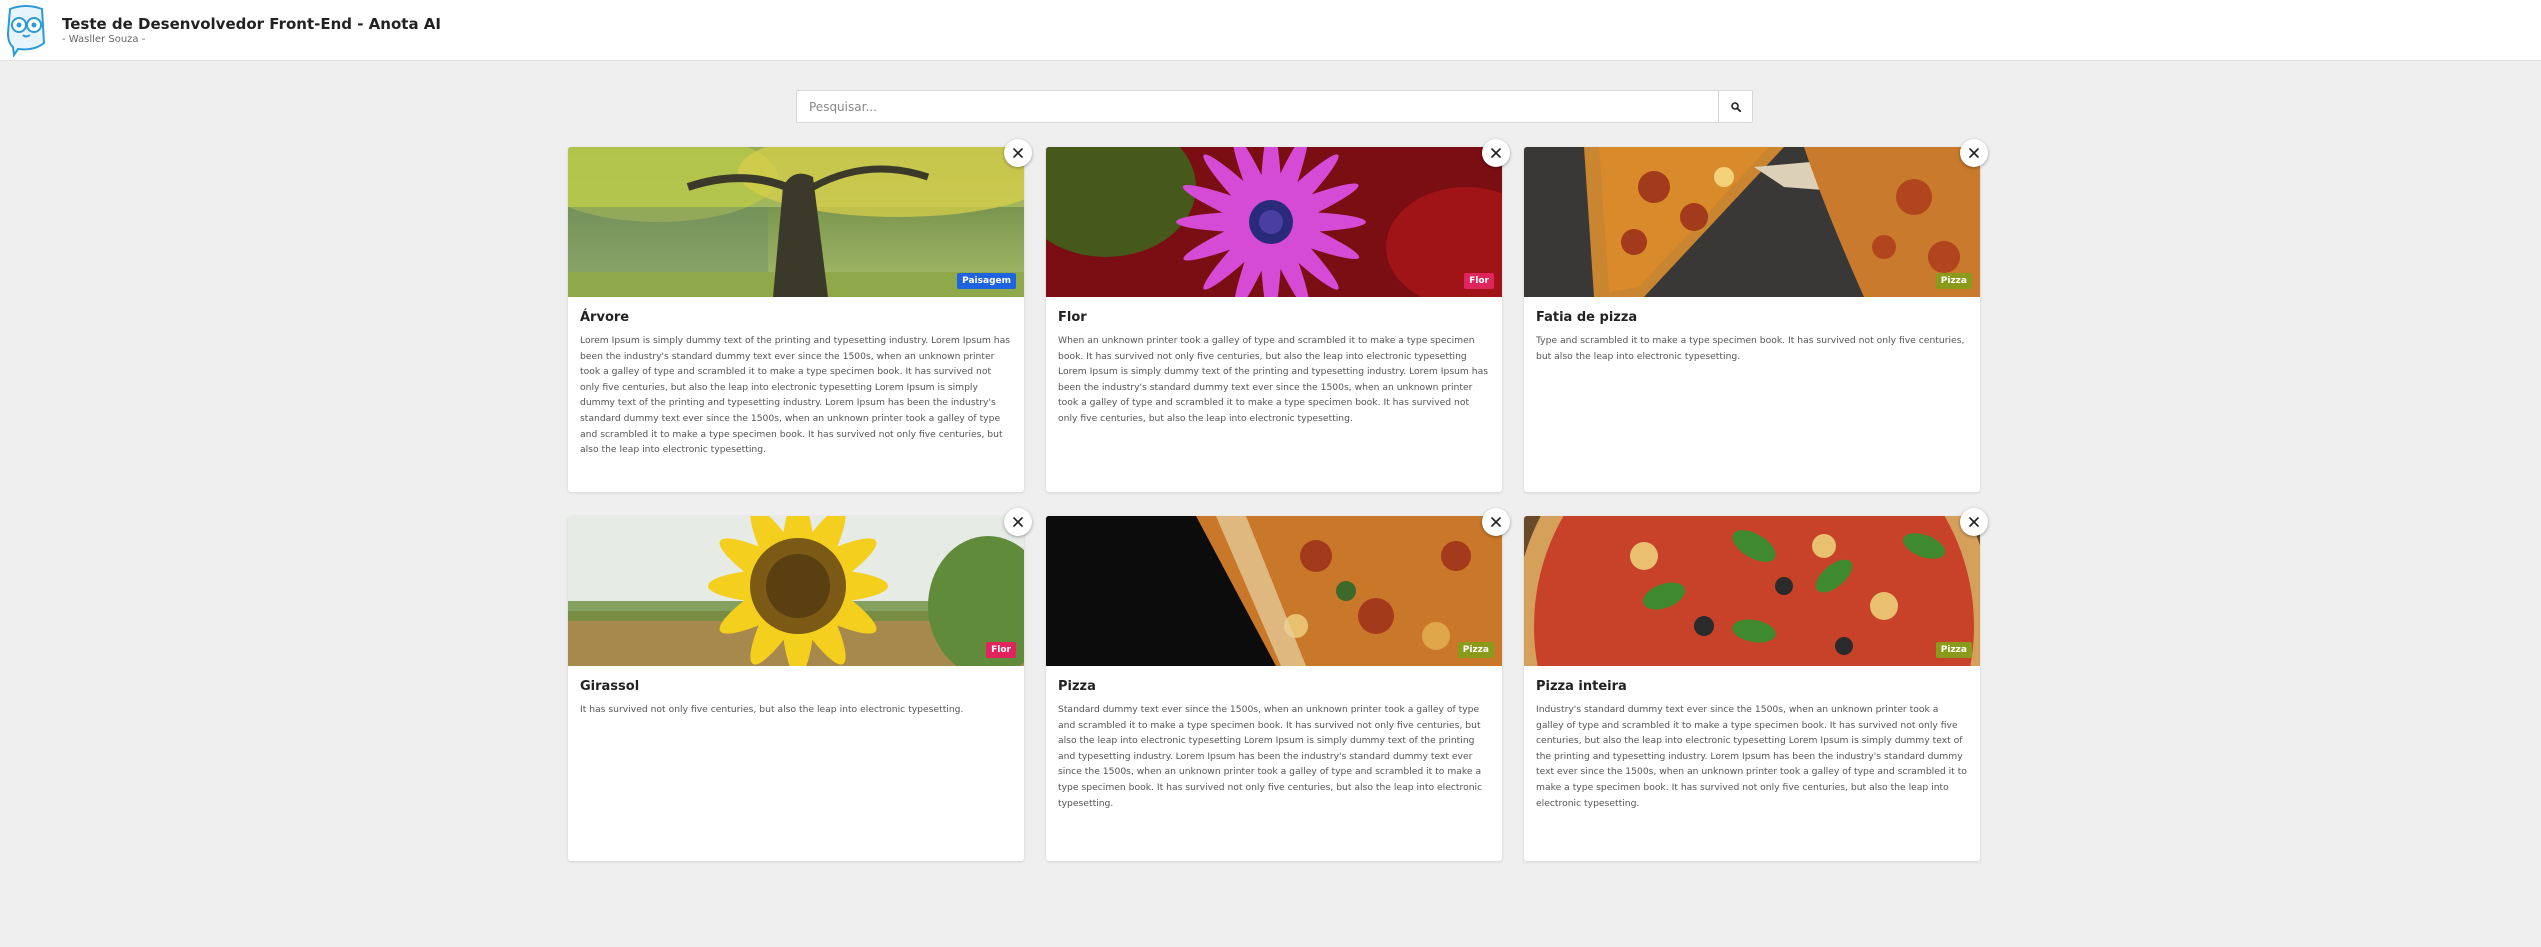 The width and height of the screenshot is (2541, 947). I want to click on card-title: Árvore, so click(605, 317).